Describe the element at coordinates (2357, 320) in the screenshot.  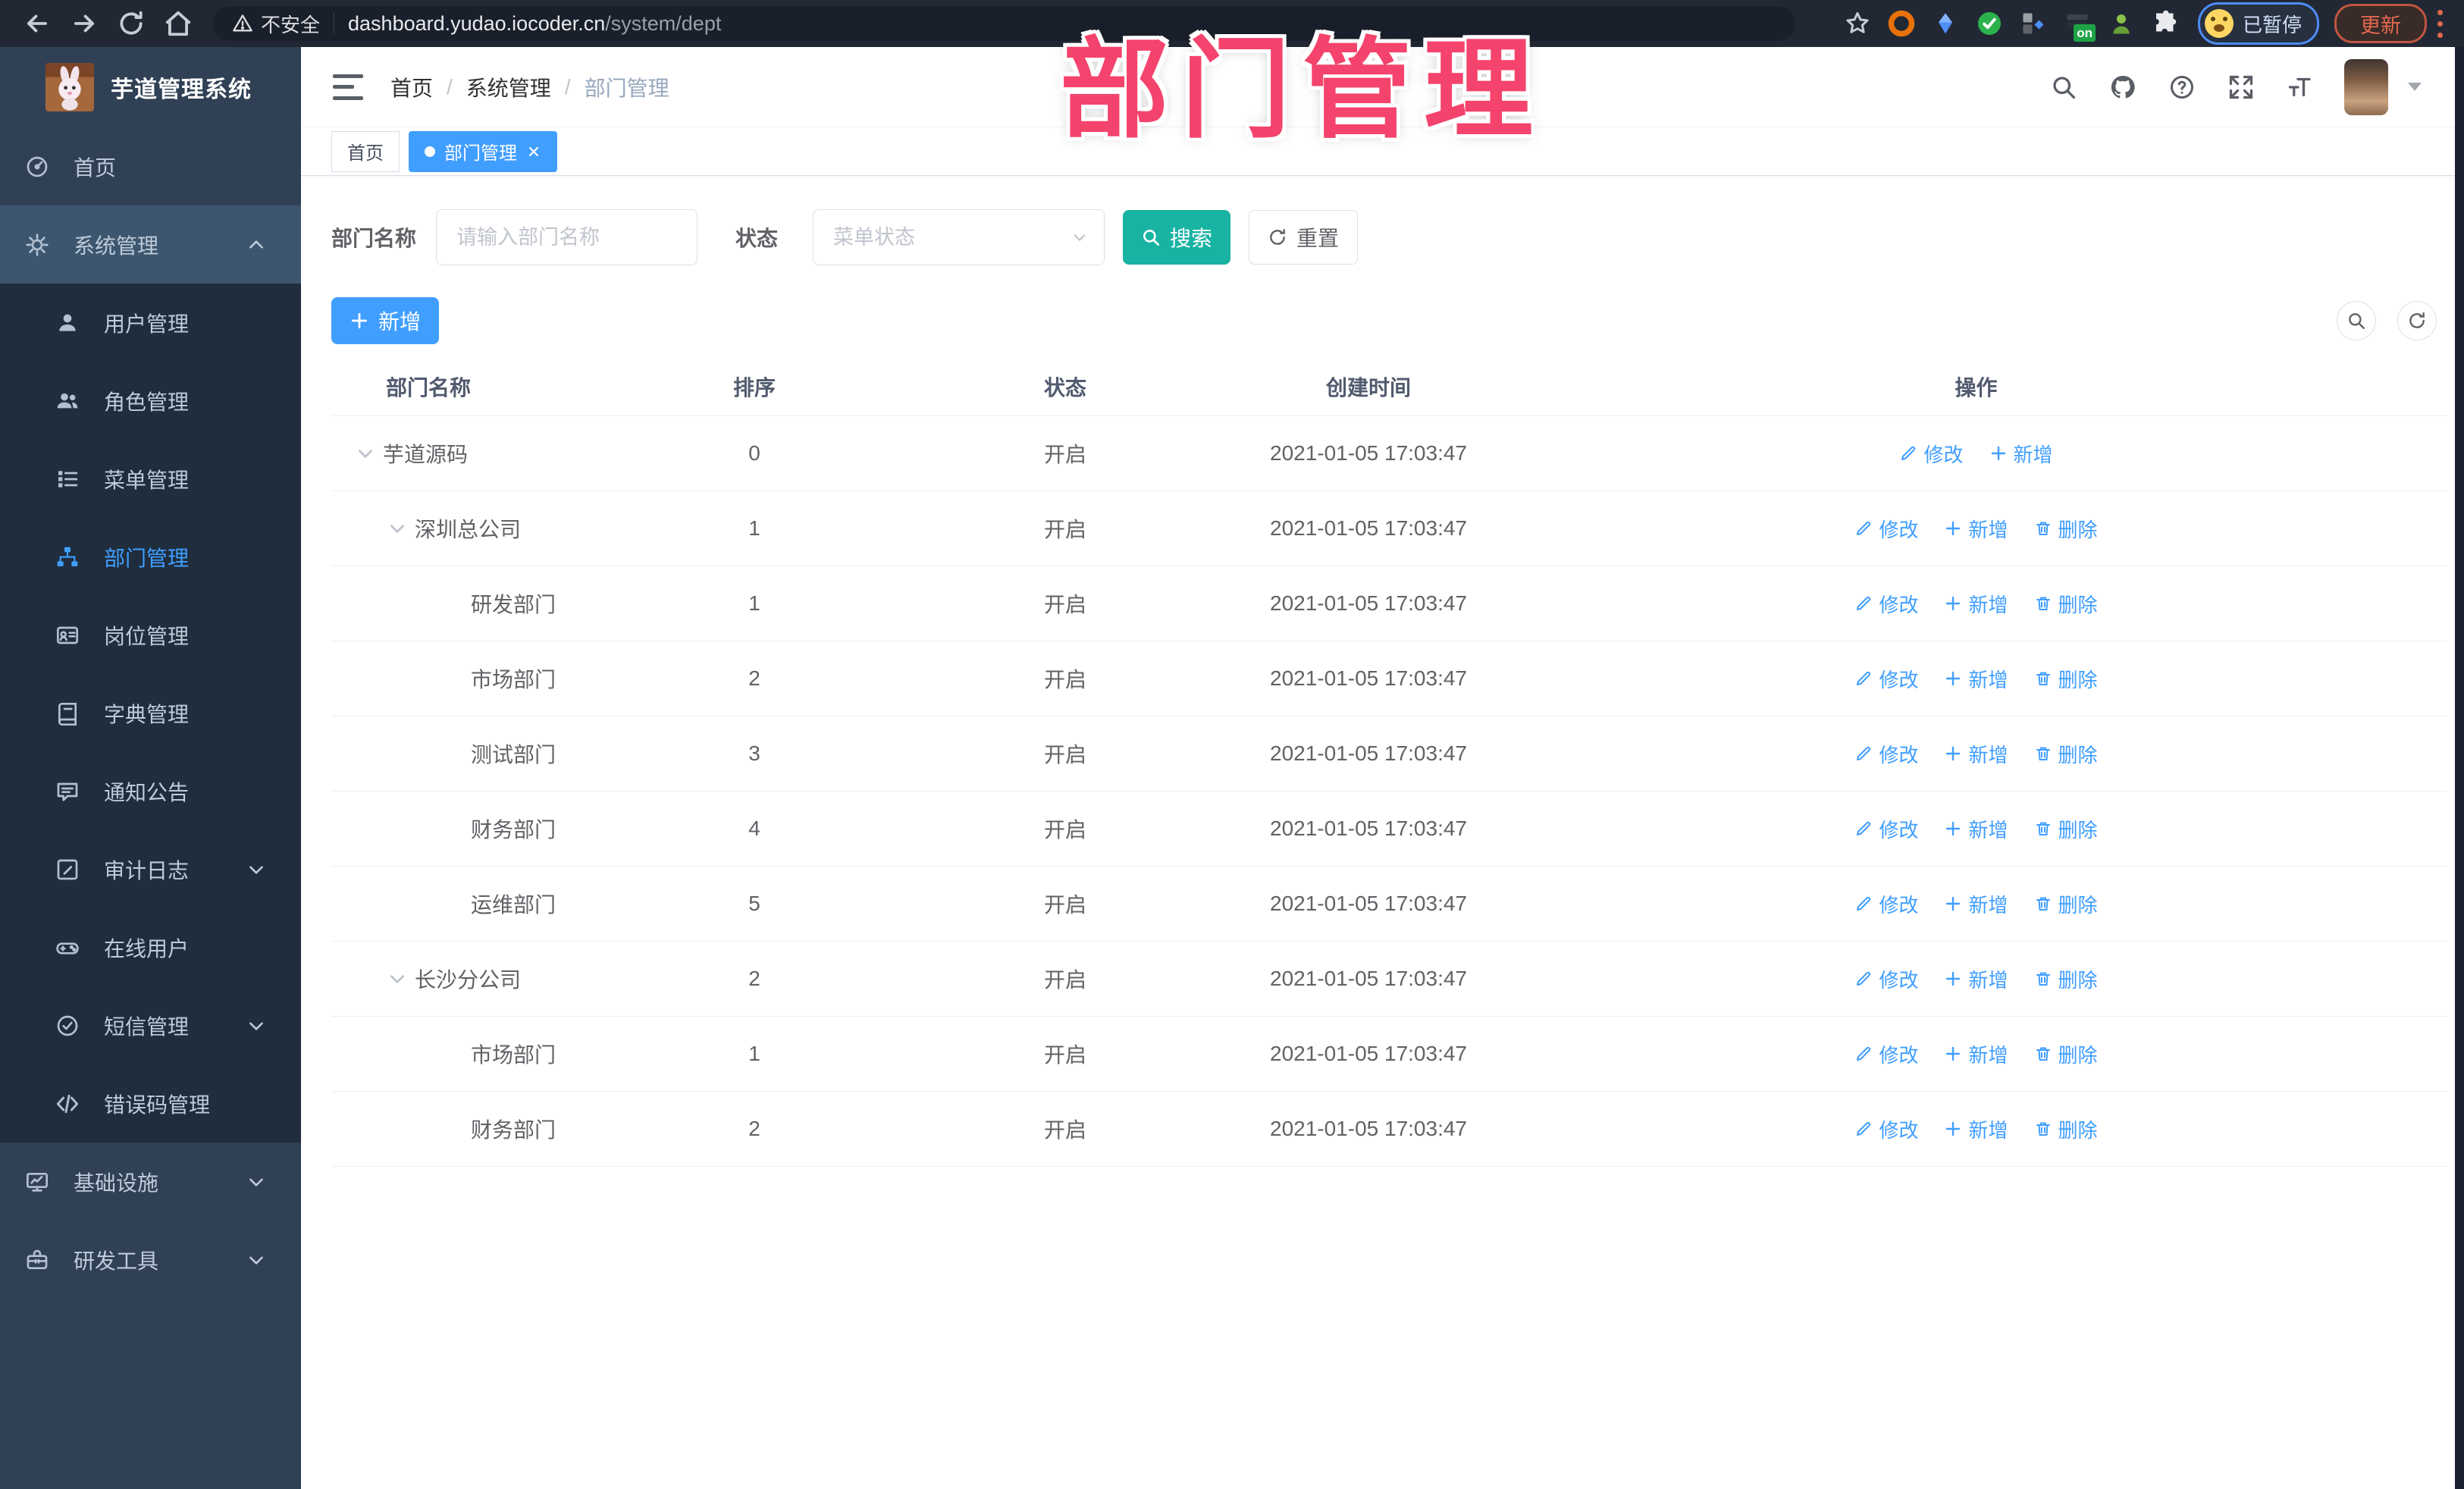
I see `toggle-search-button` at that location.